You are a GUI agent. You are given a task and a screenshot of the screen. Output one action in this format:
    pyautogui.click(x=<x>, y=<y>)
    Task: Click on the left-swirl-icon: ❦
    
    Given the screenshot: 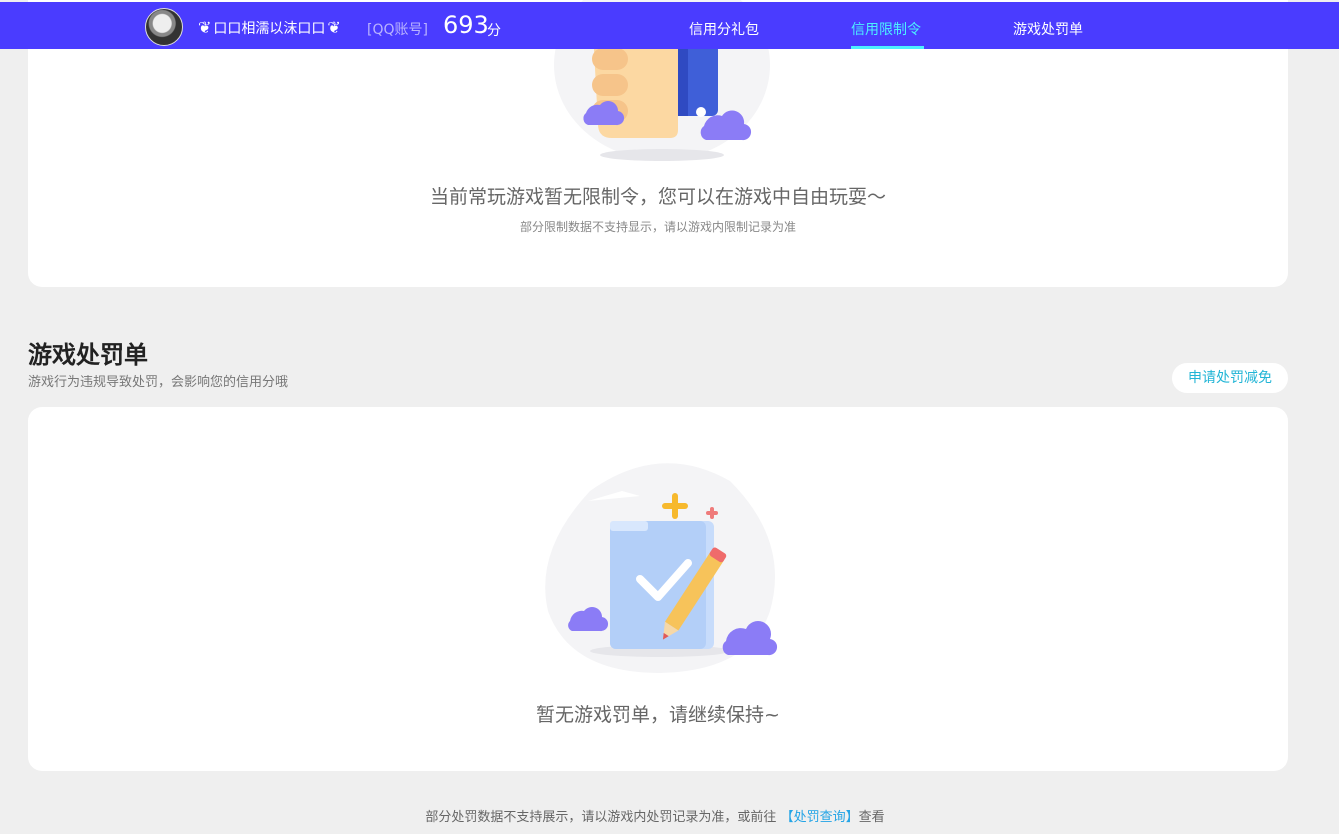 What is the action you would take?
    pyautogui.click(x=205, y=27)
    